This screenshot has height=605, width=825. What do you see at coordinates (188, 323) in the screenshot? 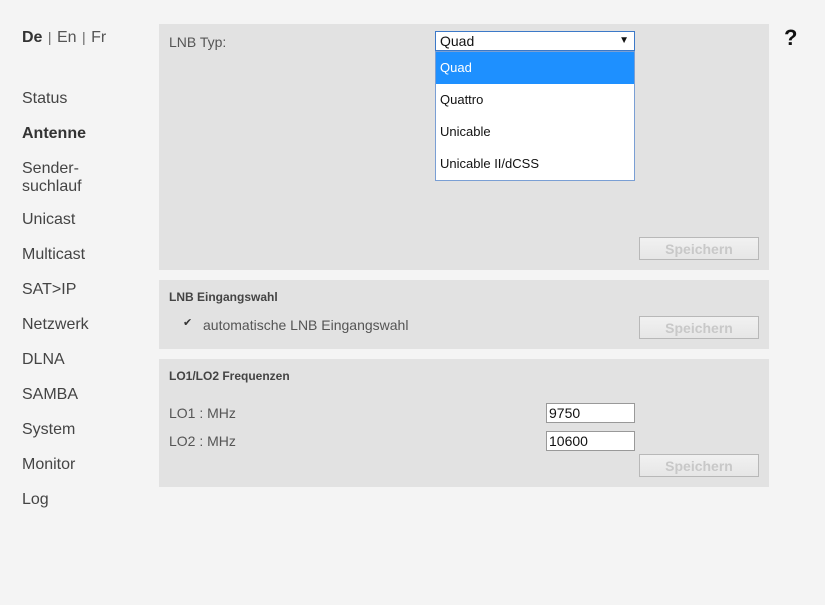
I see `auto-lnb-input-checkbox: ✔` at bounding box center [188, 323].